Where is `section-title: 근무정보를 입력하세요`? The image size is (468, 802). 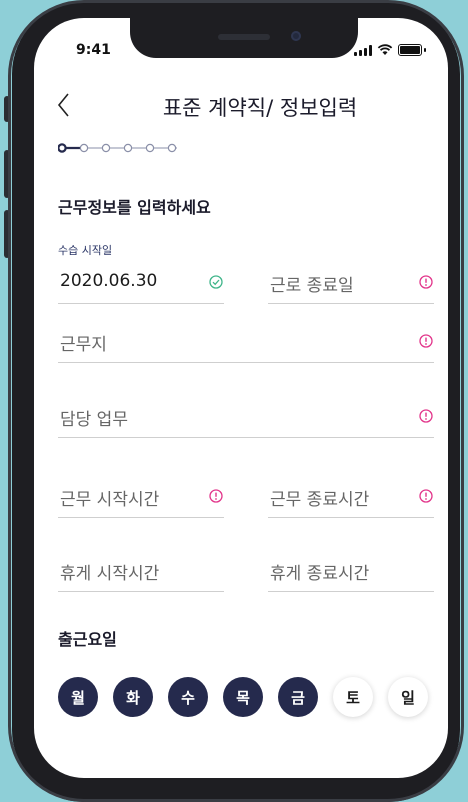
section-title: 근무정보를 입력하세요 is located at coordinates (134, 207).